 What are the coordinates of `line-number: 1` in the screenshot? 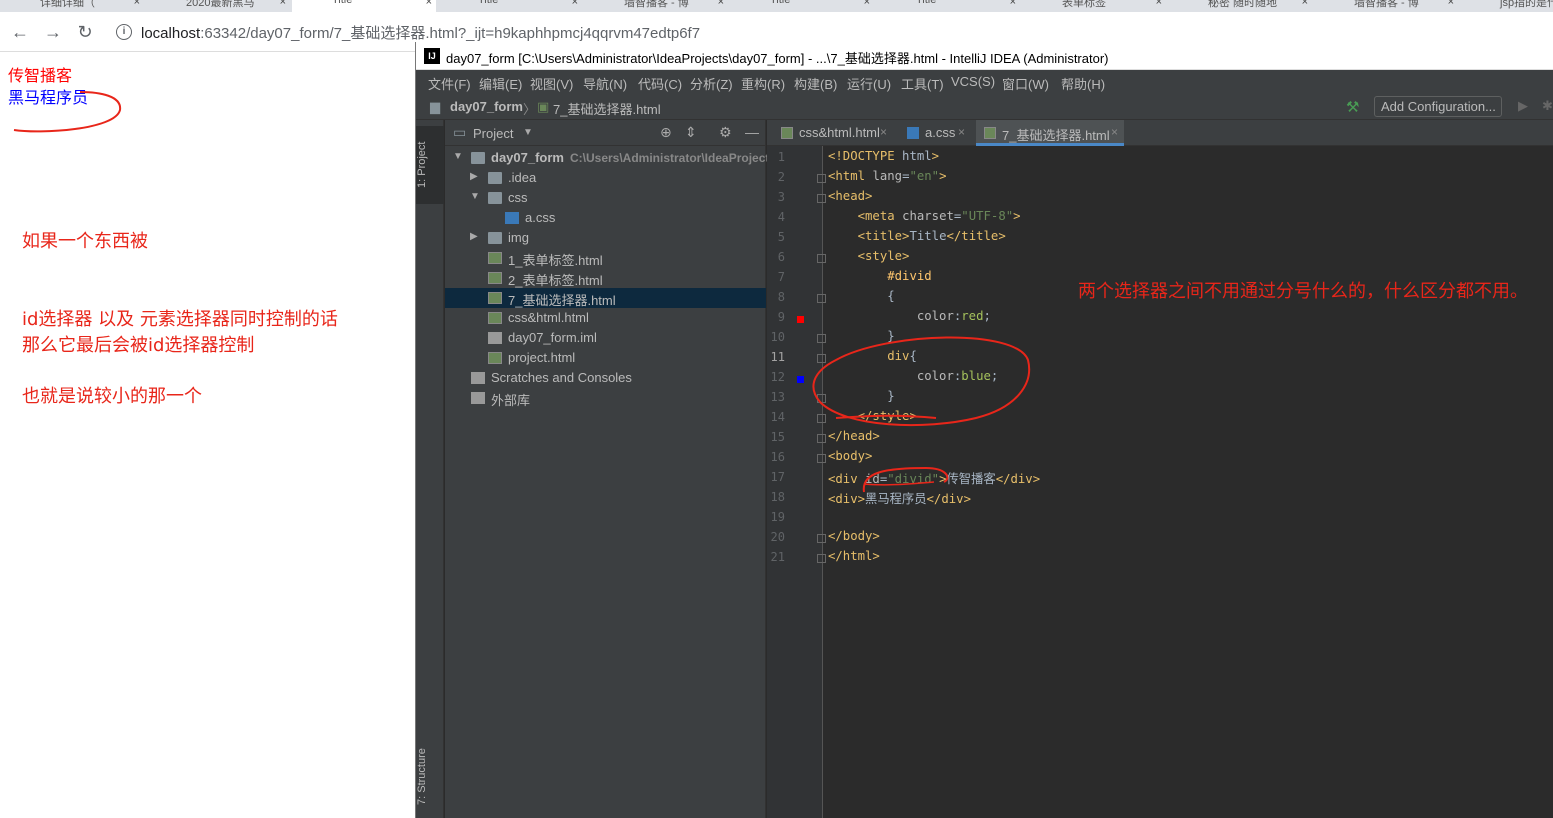 It's located at (781, 157).